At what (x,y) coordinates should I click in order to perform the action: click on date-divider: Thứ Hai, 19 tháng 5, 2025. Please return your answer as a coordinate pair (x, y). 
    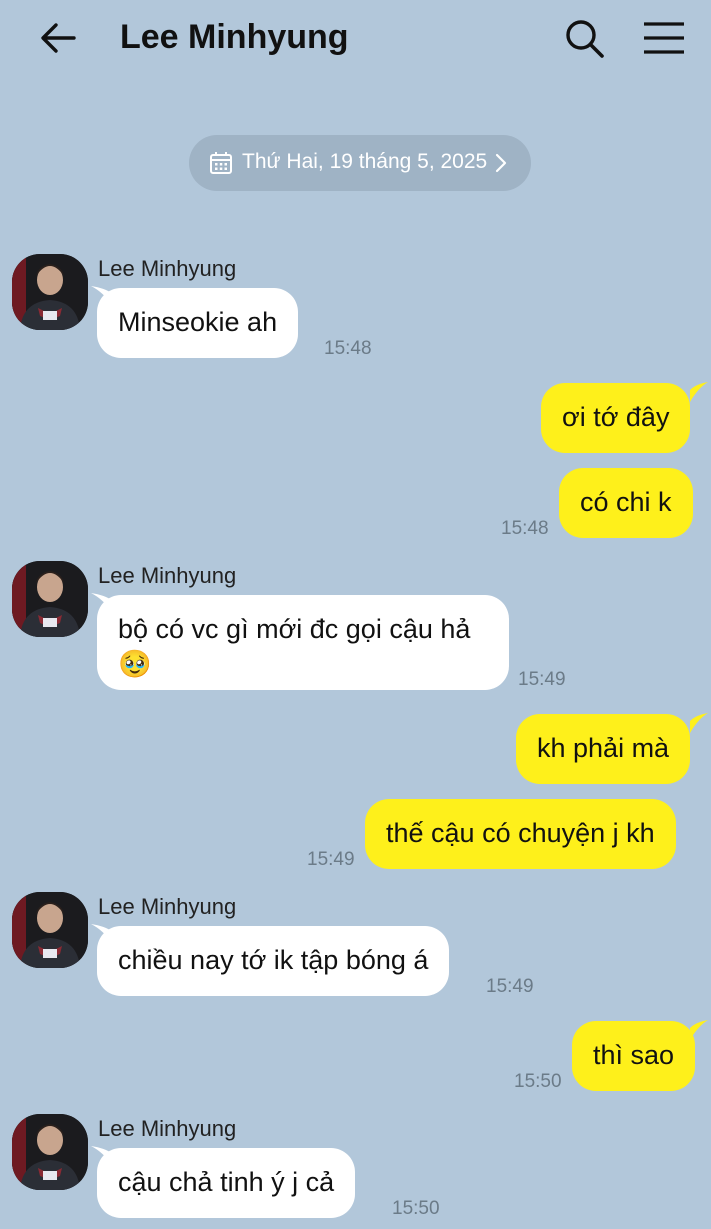
    Looking at the image, I should click on (360, 163).